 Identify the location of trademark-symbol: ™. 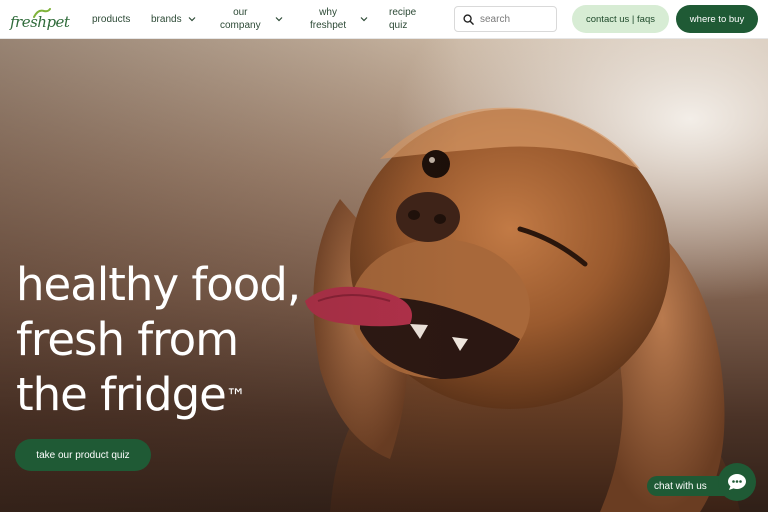
(235, 396).